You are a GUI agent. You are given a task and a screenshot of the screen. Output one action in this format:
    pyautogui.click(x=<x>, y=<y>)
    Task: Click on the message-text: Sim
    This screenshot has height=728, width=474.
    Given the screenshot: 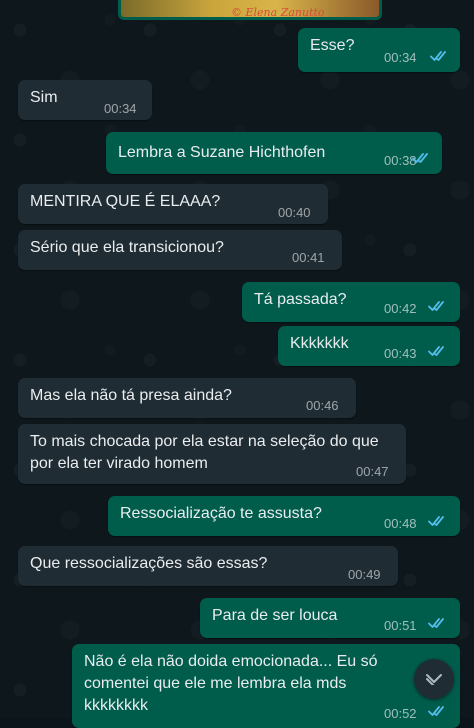 What is the action you would take?
    pyautogui.click(x=44, y=97)
    